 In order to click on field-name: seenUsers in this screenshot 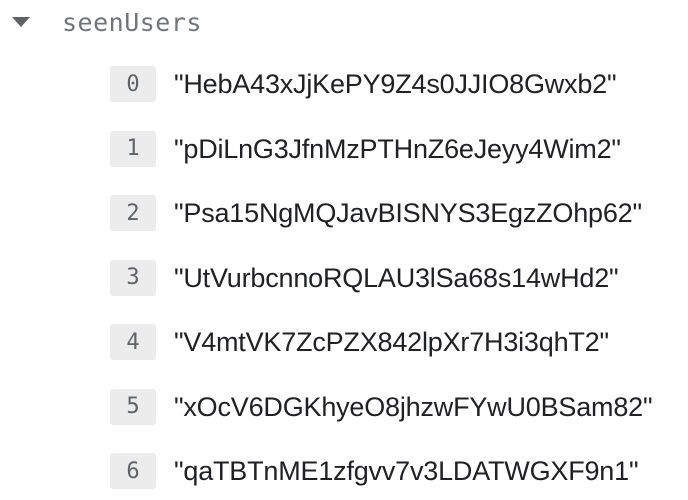, I will do `click(132, 22)`.